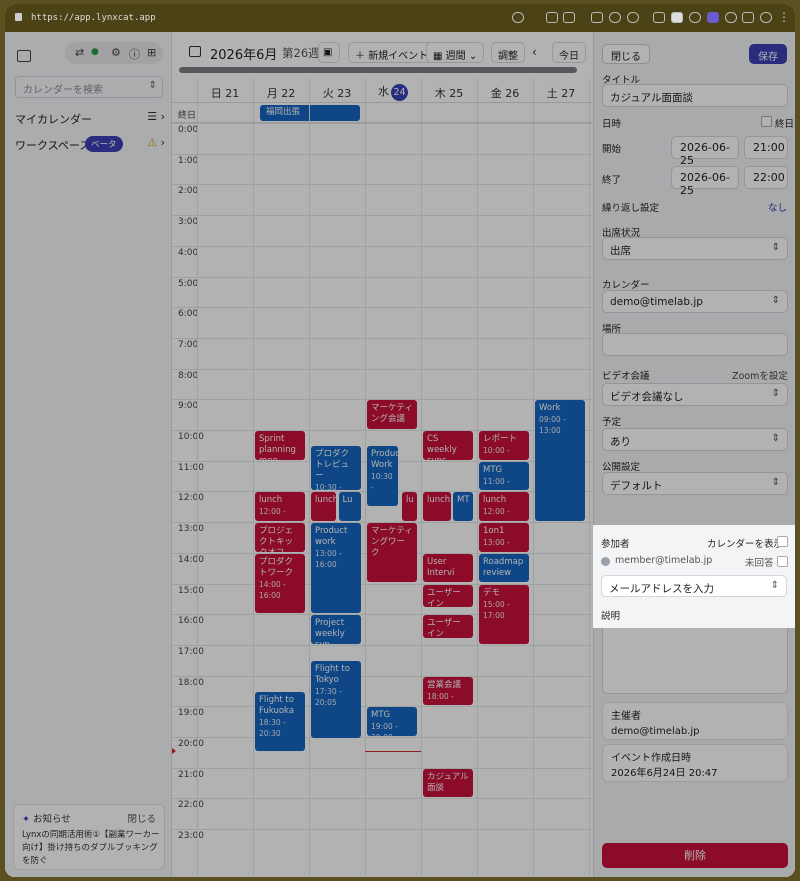 This screenshot has width=800, height=881. What do you see at coordinates (695, 301) in the screenshot?
I see `calendar-select: demo@timelab.jp ⇕` at bounding box center [695, 301].